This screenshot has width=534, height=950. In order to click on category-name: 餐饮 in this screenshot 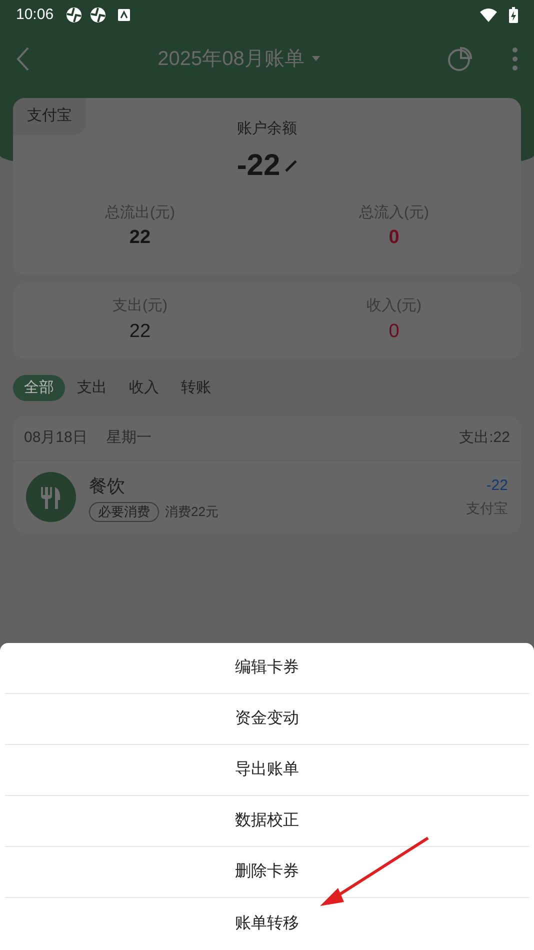, I will do `click(107, 486)`.